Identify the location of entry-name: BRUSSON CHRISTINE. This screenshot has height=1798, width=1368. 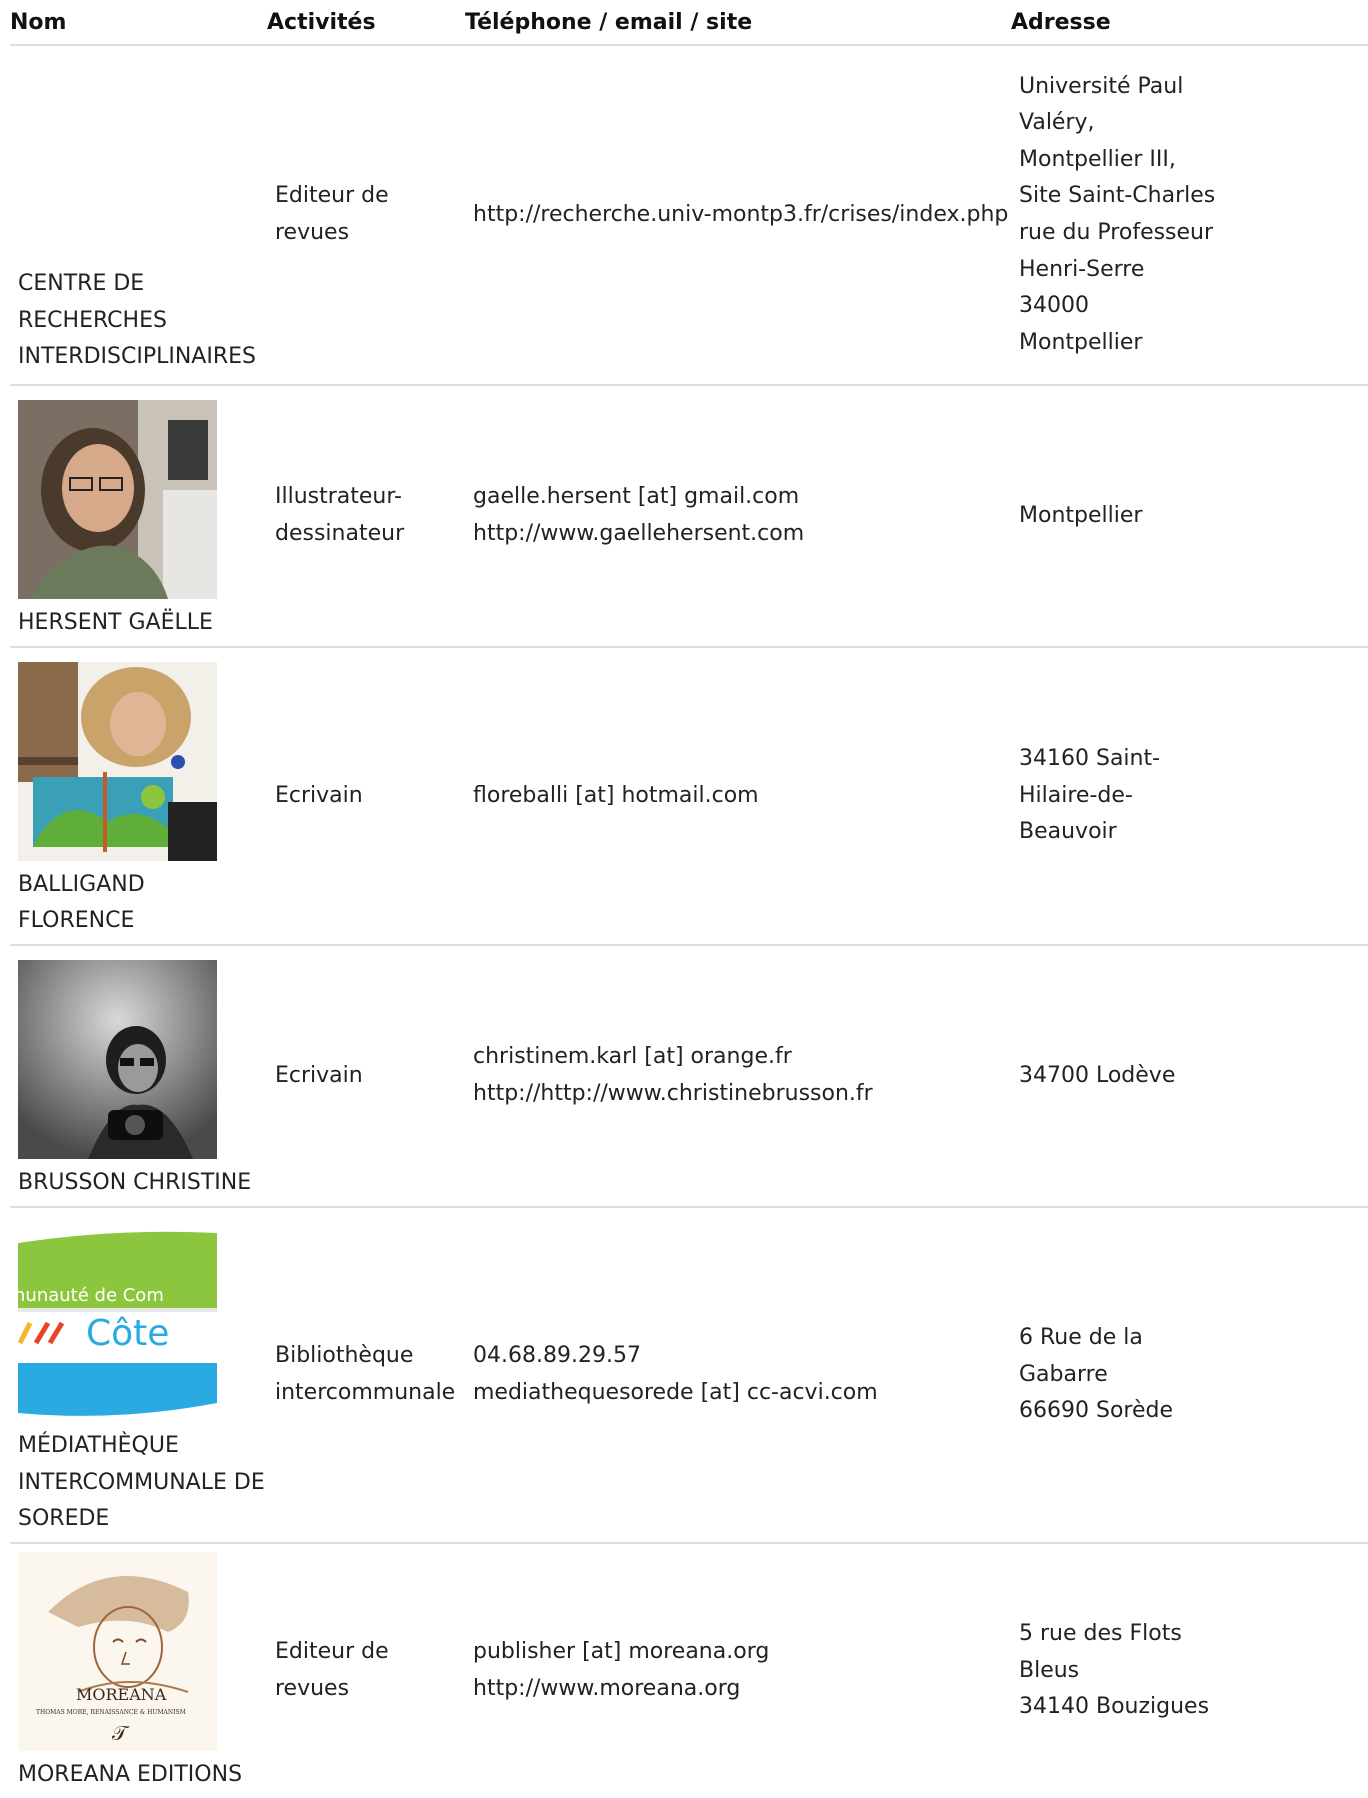
(138, 1076).